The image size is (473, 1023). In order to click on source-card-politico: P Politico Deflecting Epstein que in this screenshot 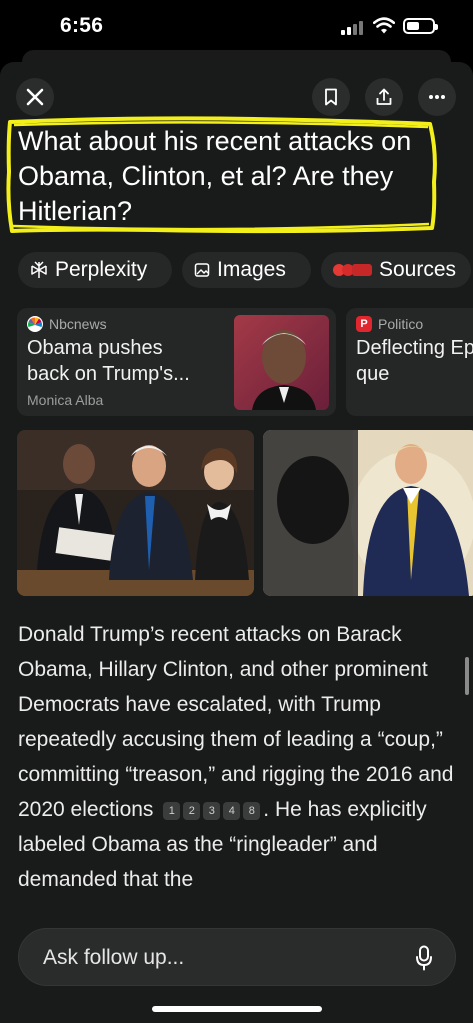, I will do `click(409, 362)`.